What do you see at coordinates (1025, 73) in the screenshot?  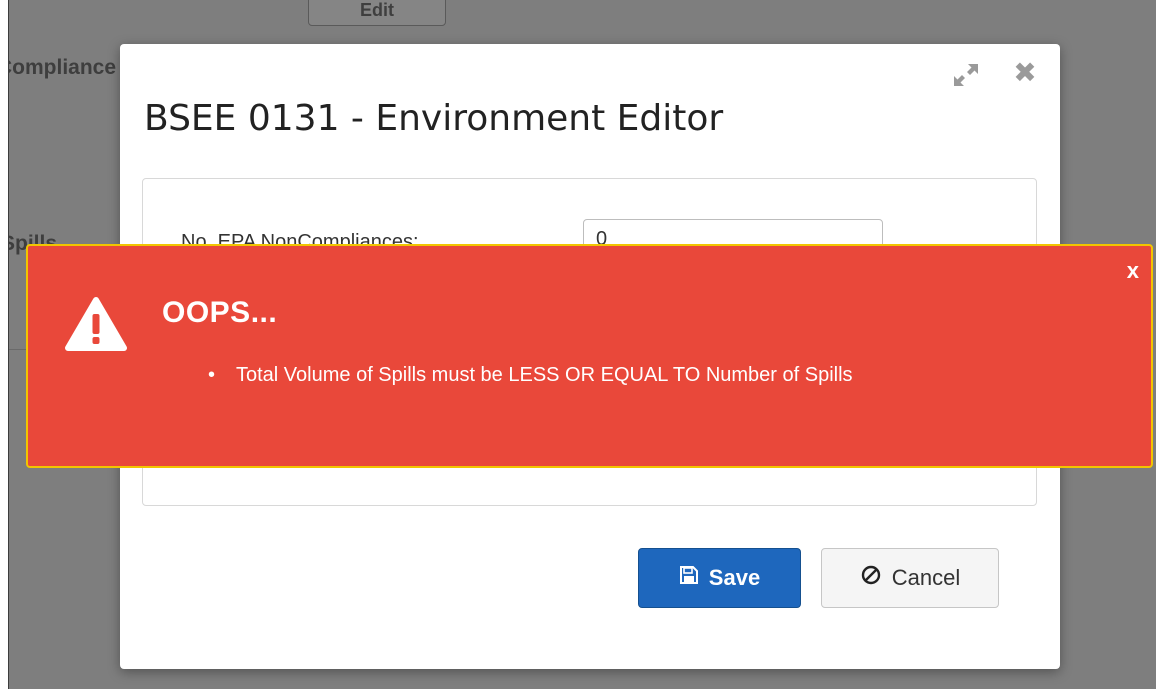 I see `close-icon: ✖` at bounding box center [1025, 73].